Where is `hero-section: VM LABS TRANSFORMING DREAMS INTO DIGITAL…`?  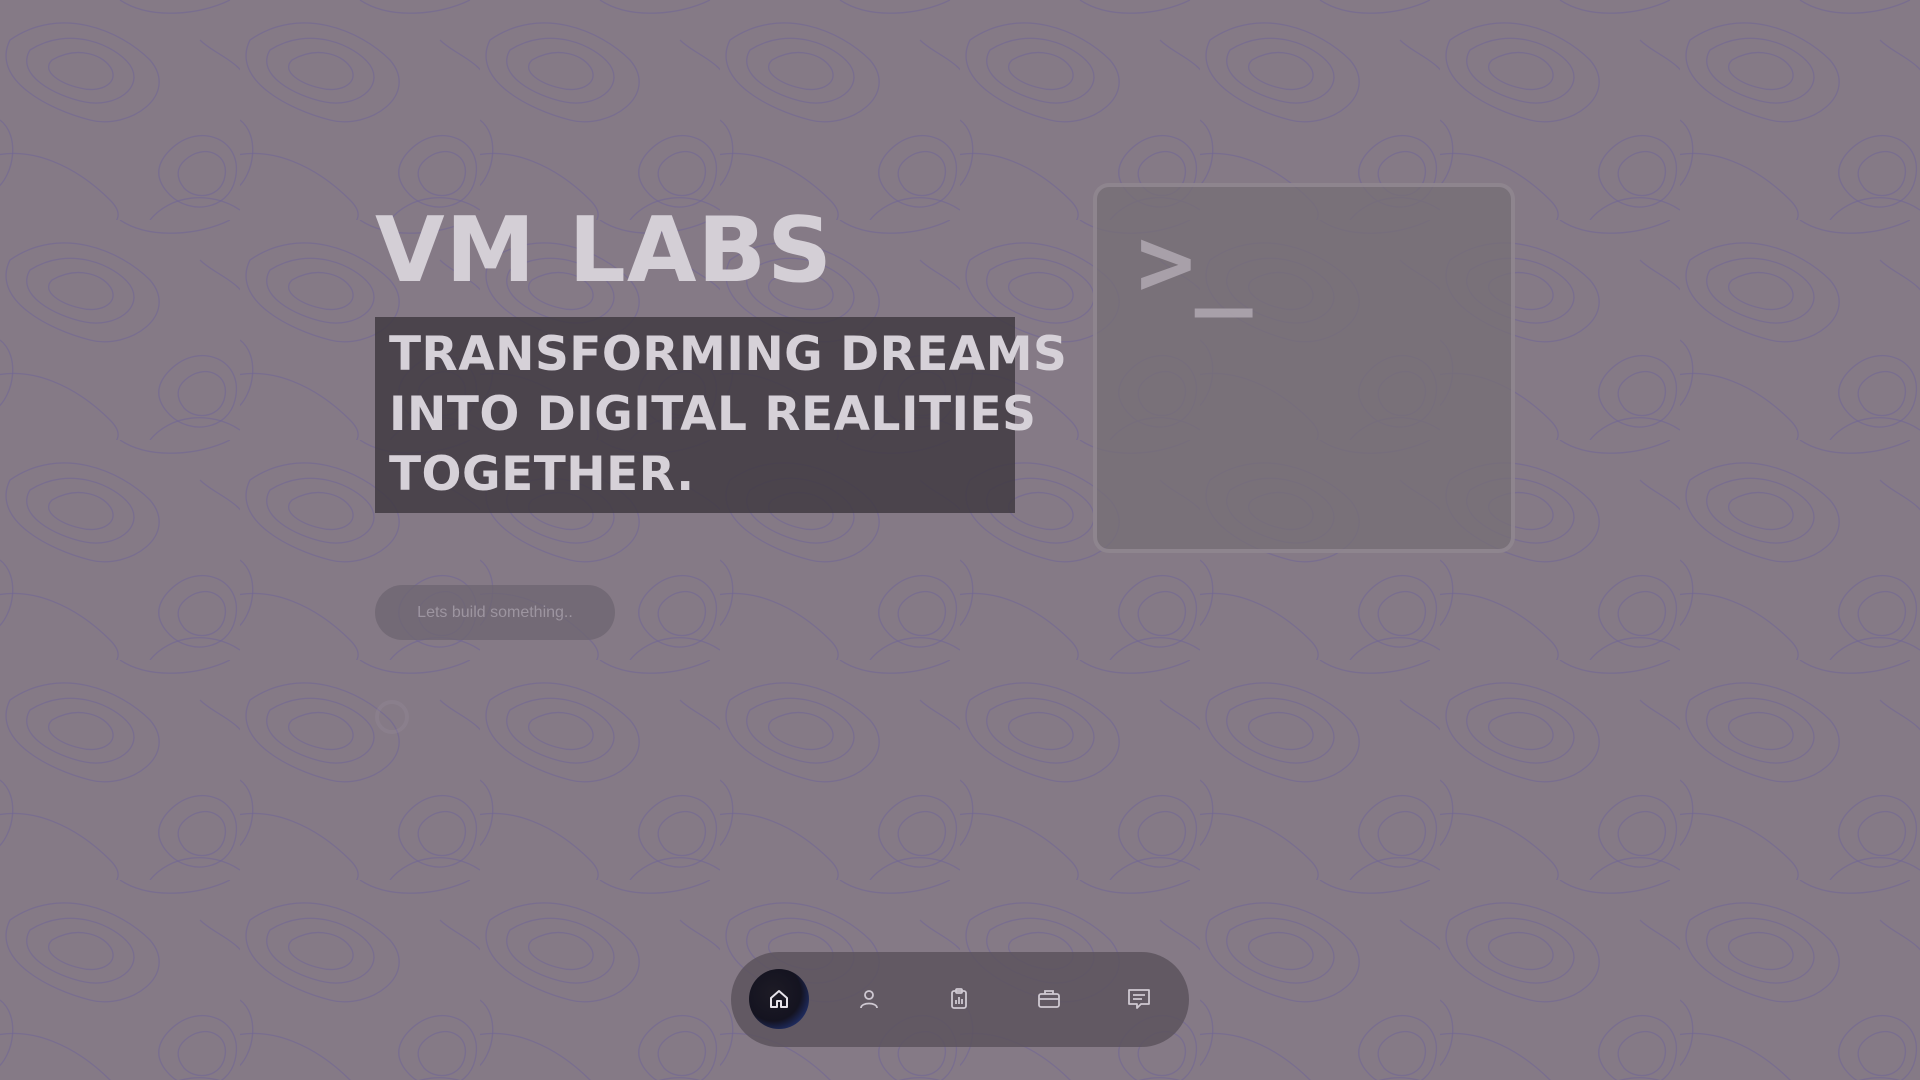 hero-section: VM LABS TRANSFORMING DREAMS INTO DIGITAL… is located at coordinates (721, 354).